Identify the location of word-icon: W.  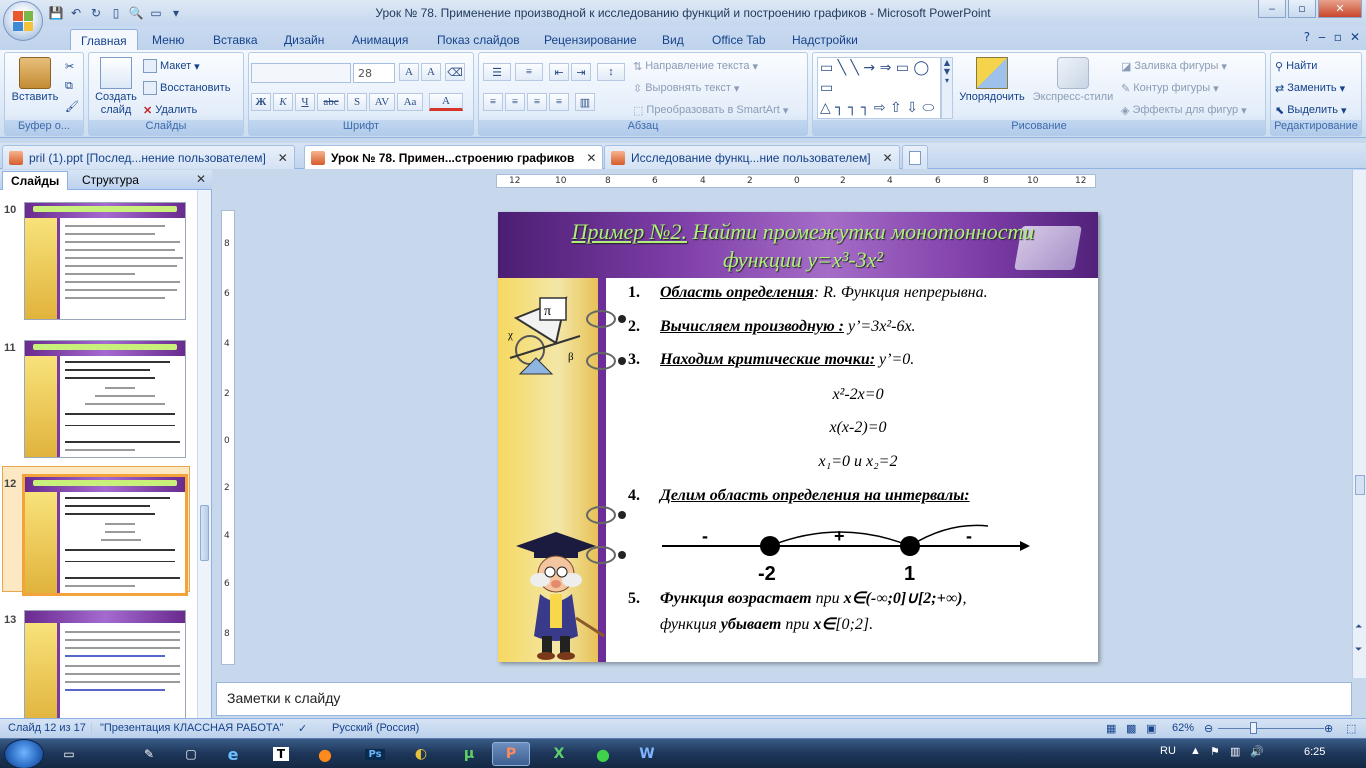
(647, 754).